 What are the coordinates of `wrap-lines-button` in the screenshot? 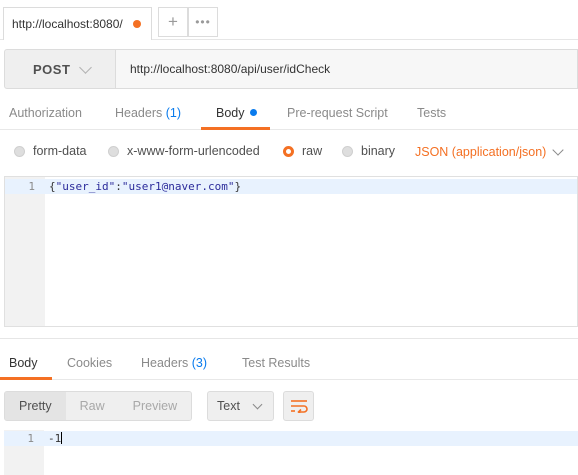 It's located at (298, 406).